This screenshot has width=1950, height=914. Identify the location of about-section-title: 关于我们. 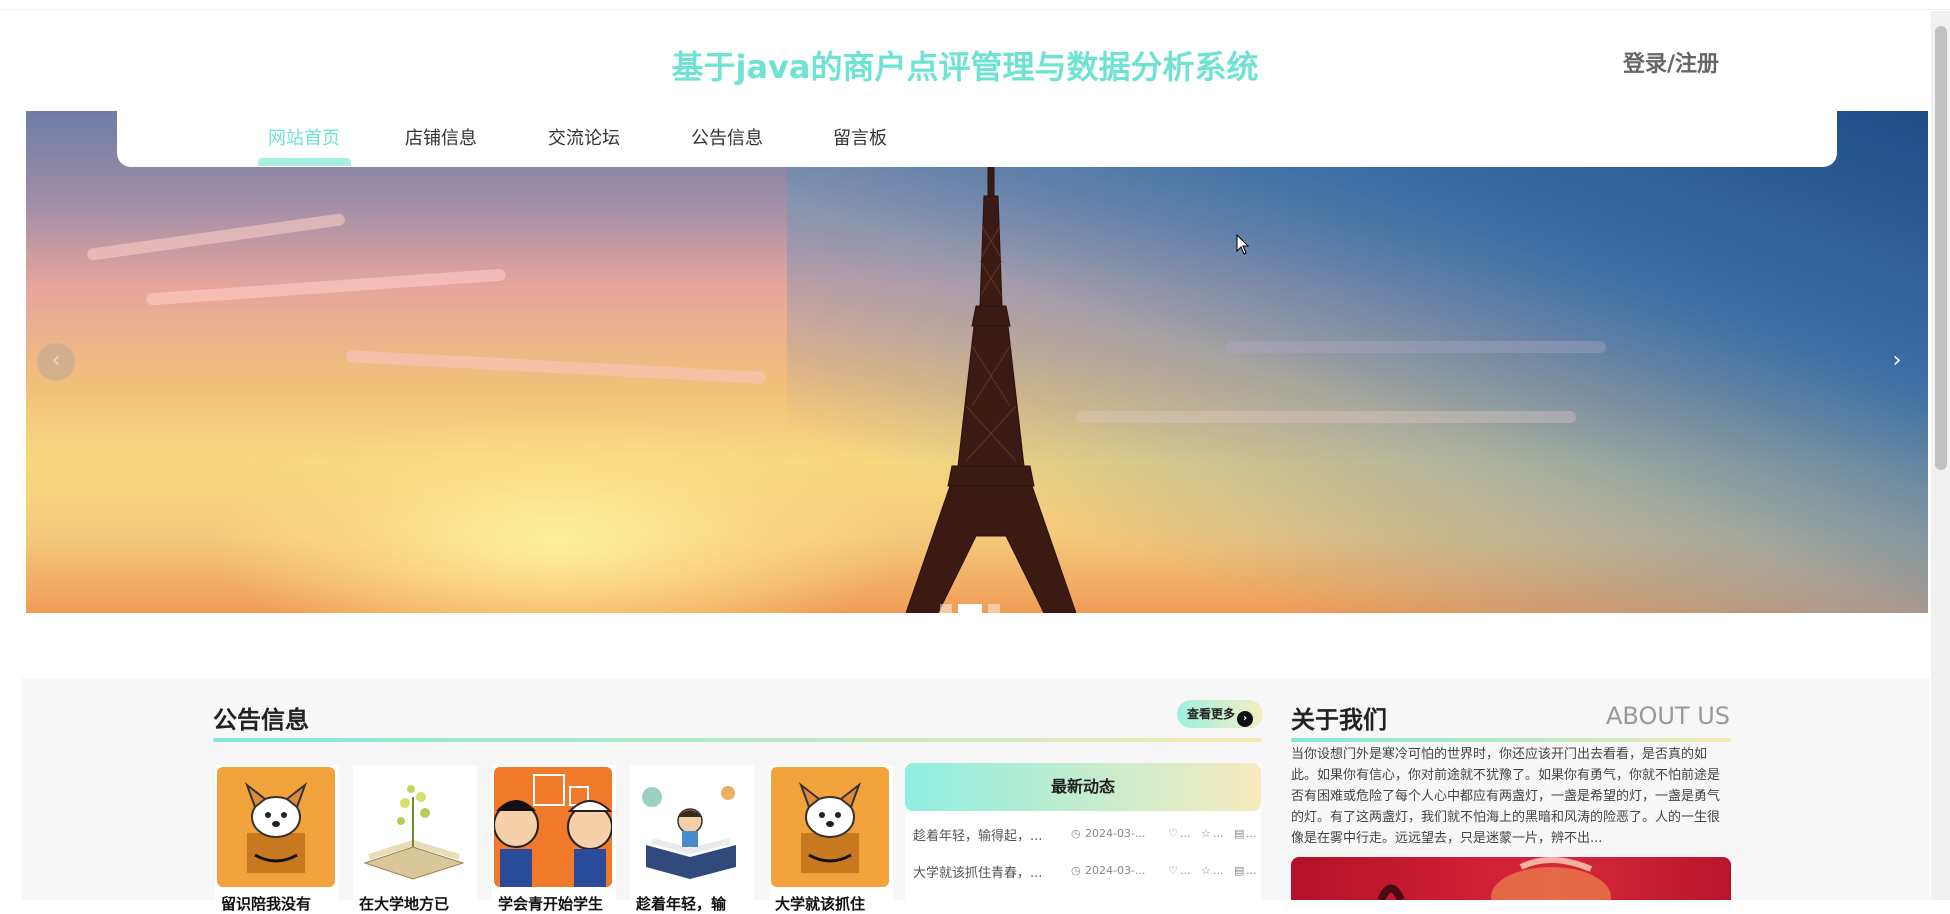
(1339, 720).